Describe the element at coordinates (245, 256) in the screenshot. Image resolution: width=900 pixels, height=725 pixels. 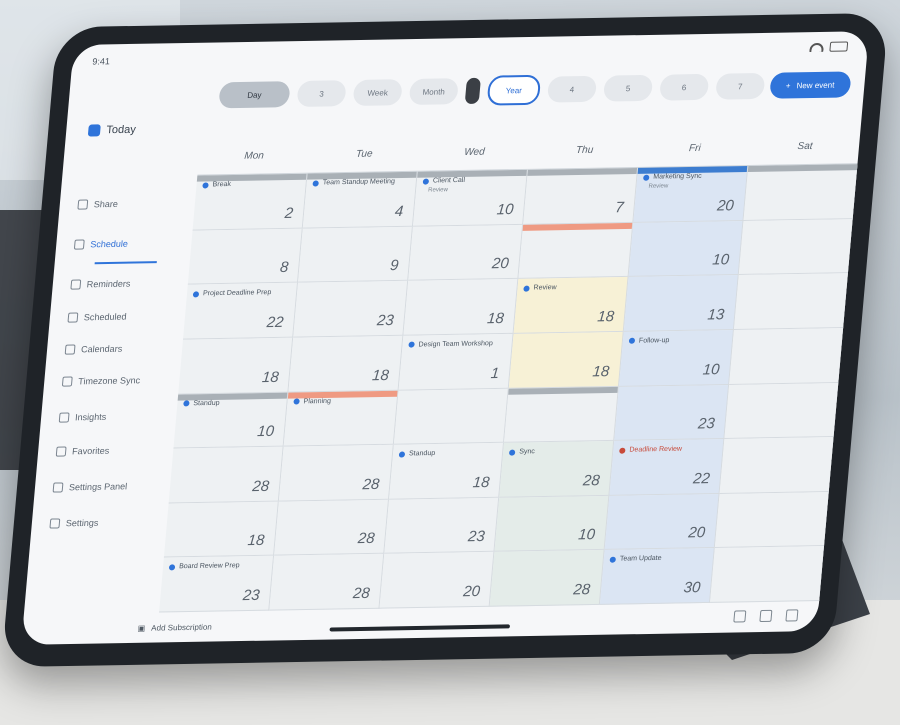
I see `day-cell: 8` at that location.